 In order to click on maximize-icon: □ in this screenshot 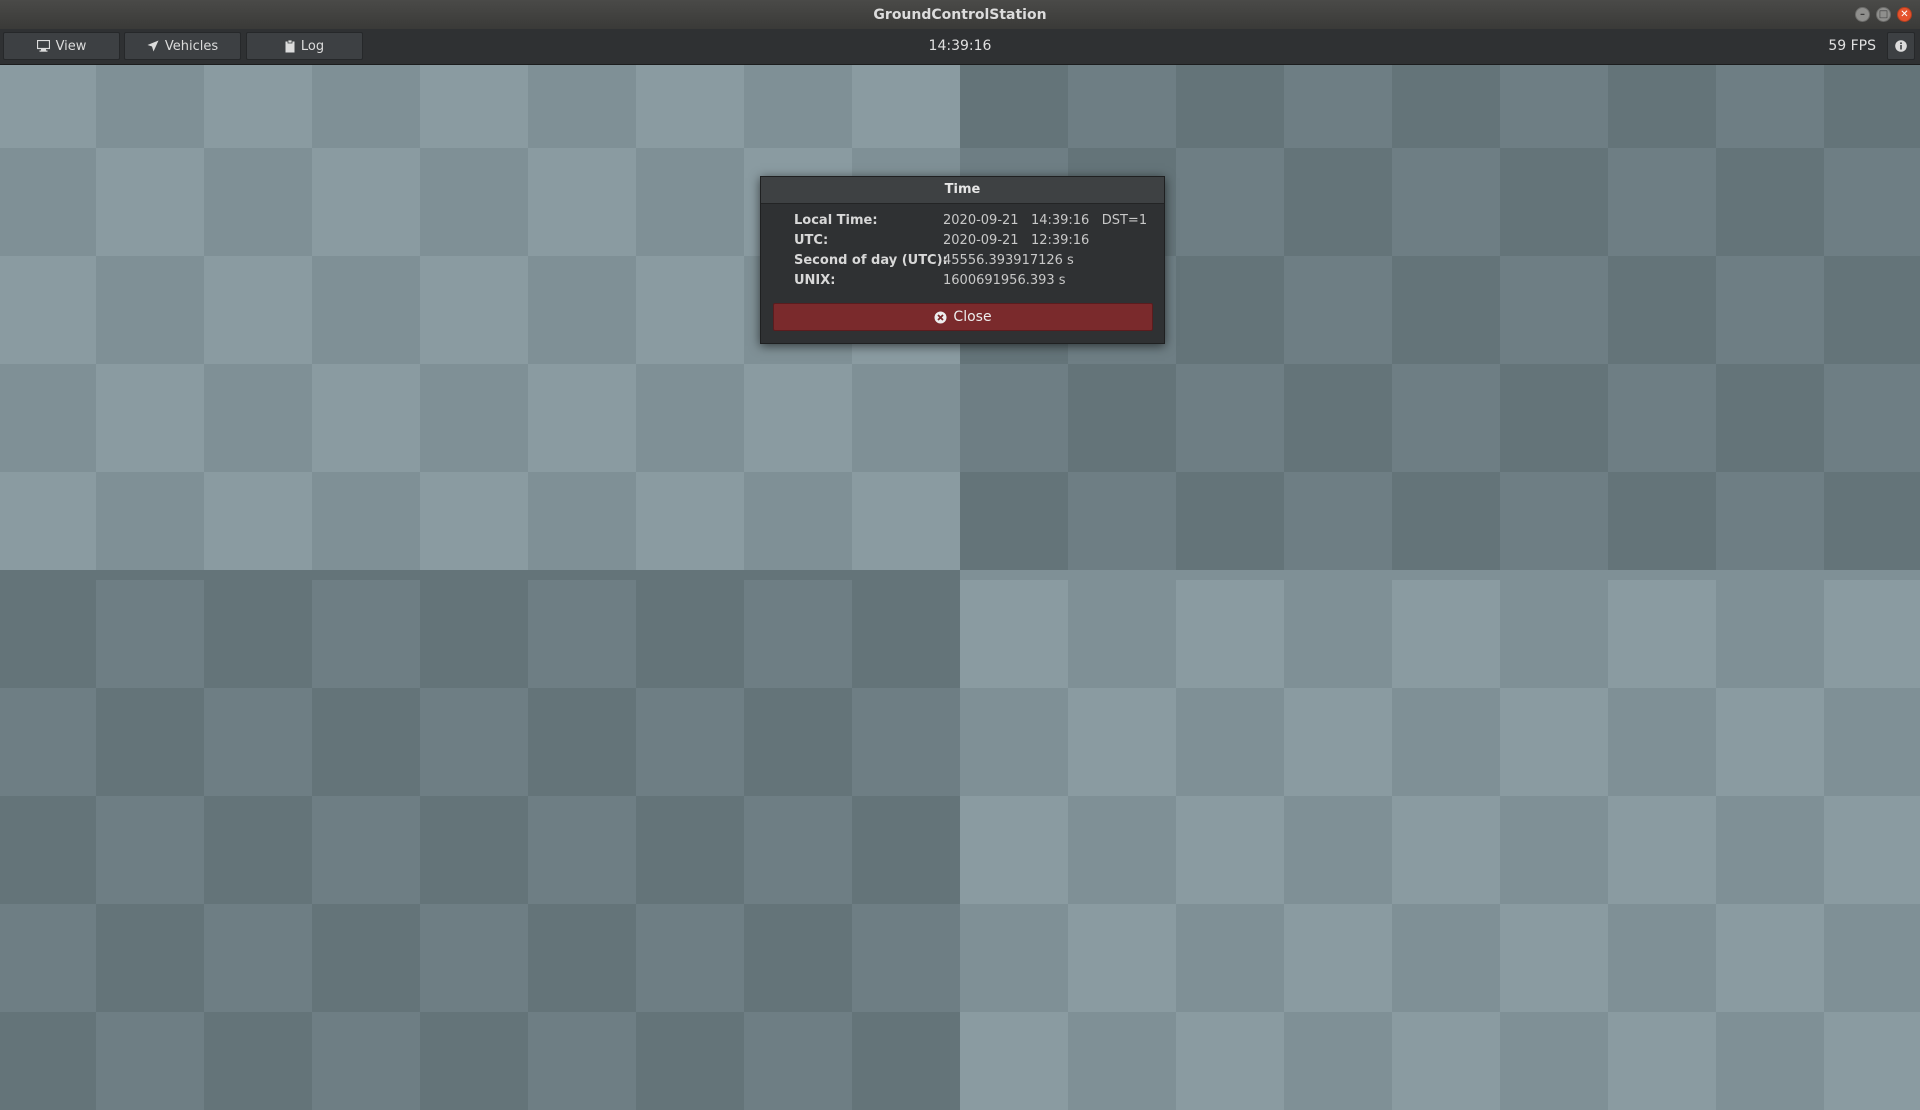, I will do `click(1883, 14)`.